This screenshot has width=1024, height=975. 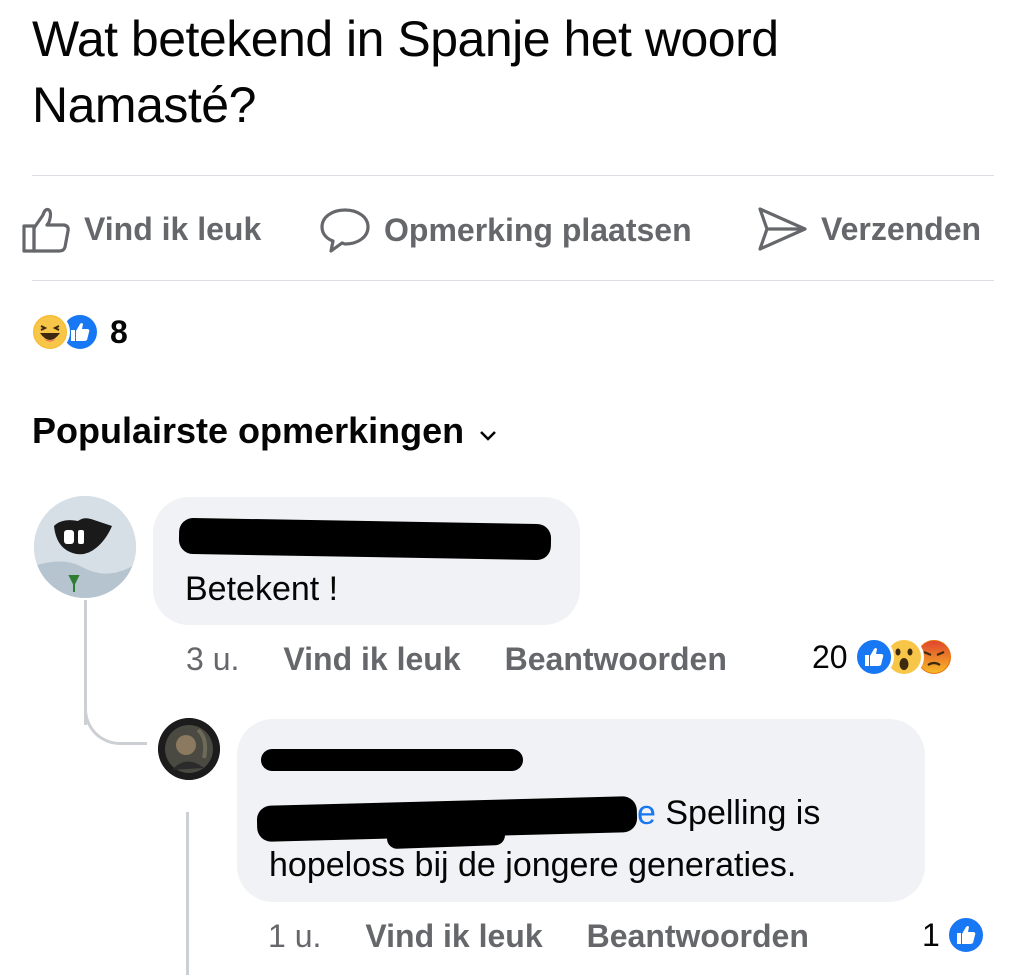 I want to click on send-button: Verzenden, so click(x=868, y=229).